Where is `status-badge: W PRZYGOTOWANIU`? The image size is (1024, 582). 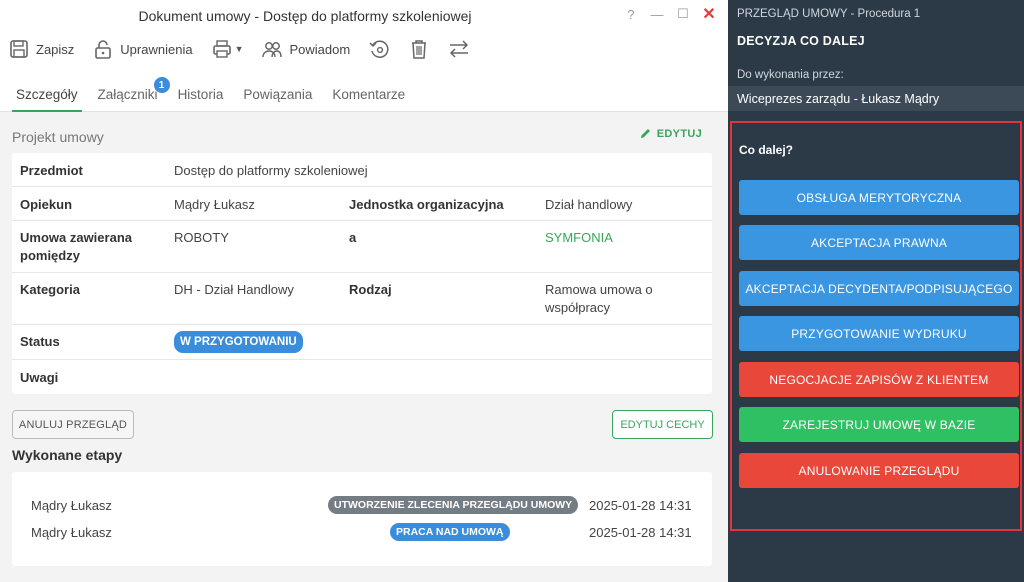 status-badge: W PRZYGOTOWANIU is located at coordinates (238, 342).